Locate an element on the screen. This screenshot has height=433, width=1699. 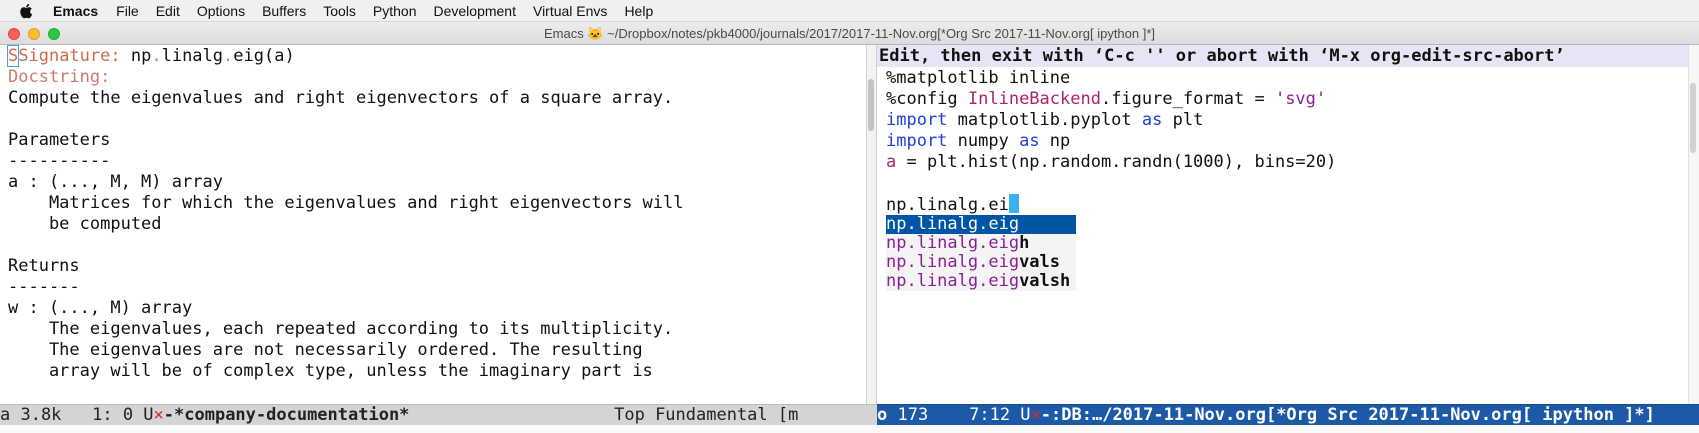
mode-line-lead: o is located at coordinates (882, 415).